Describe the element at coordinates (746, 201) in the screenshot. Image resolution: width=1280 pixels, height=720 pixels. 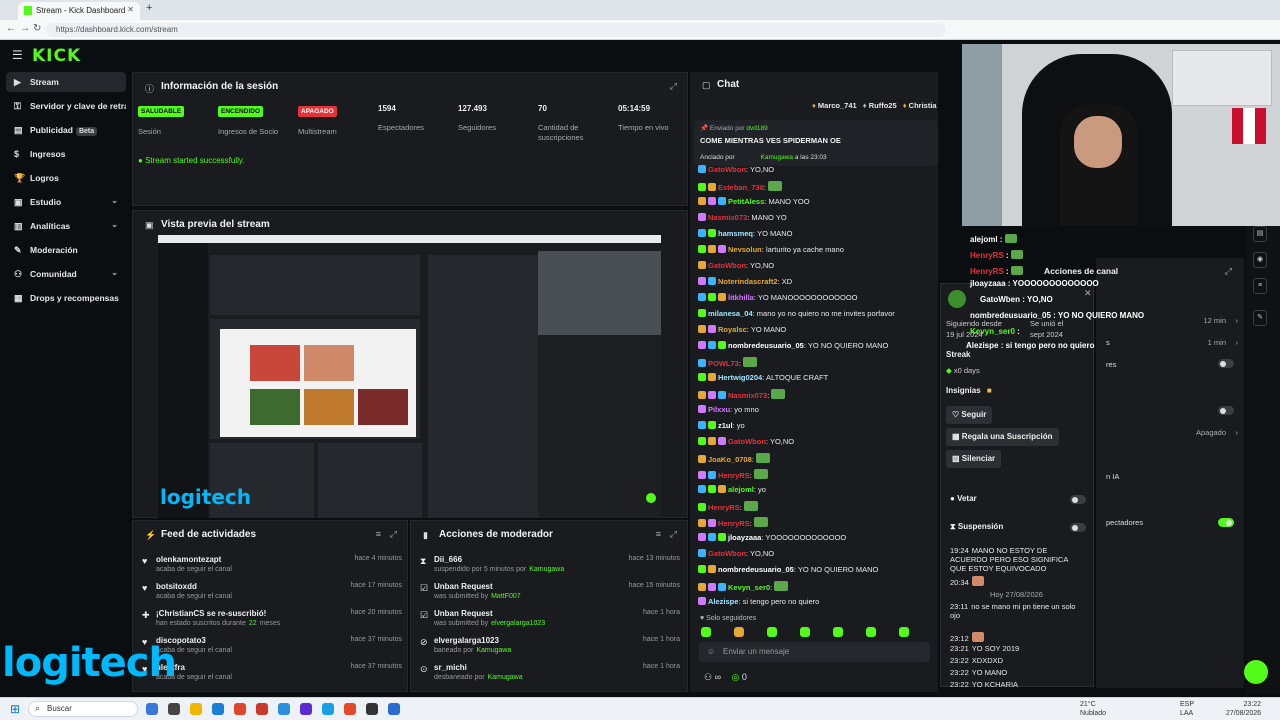
I see `chat-username: PetitAless` at that location.